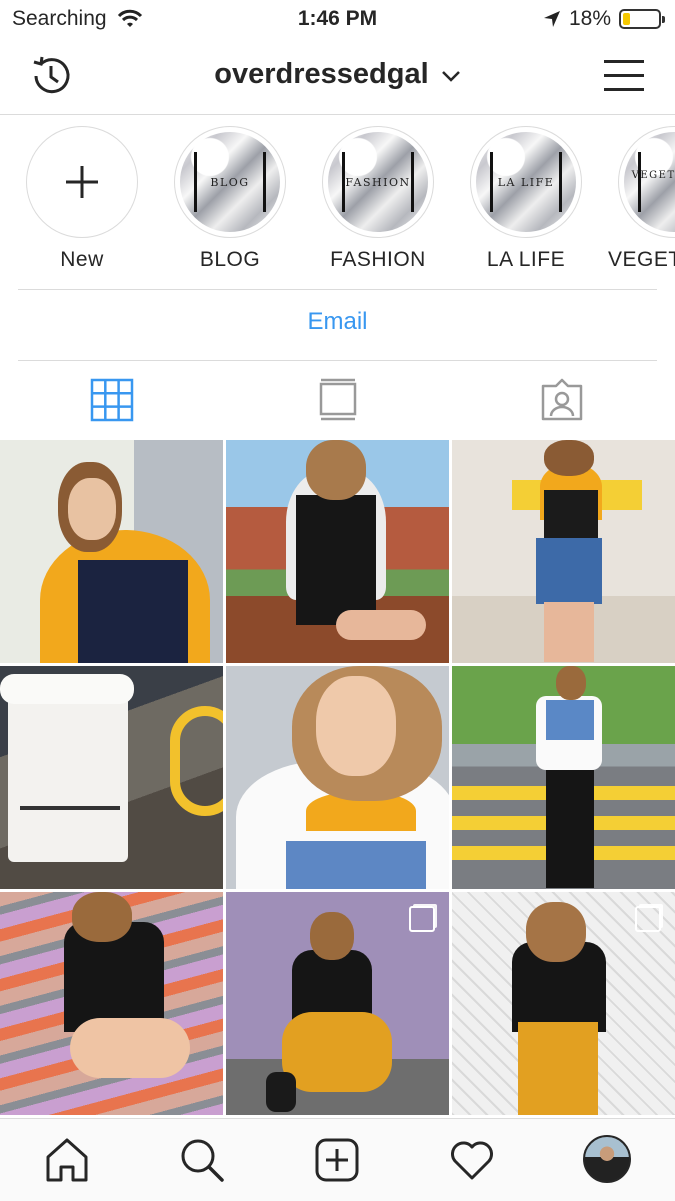 This screenshot has height=1201, width=675. Describe the element at coordinates (337, 322) in the screenshot. I see `email-button: Email` at that location.